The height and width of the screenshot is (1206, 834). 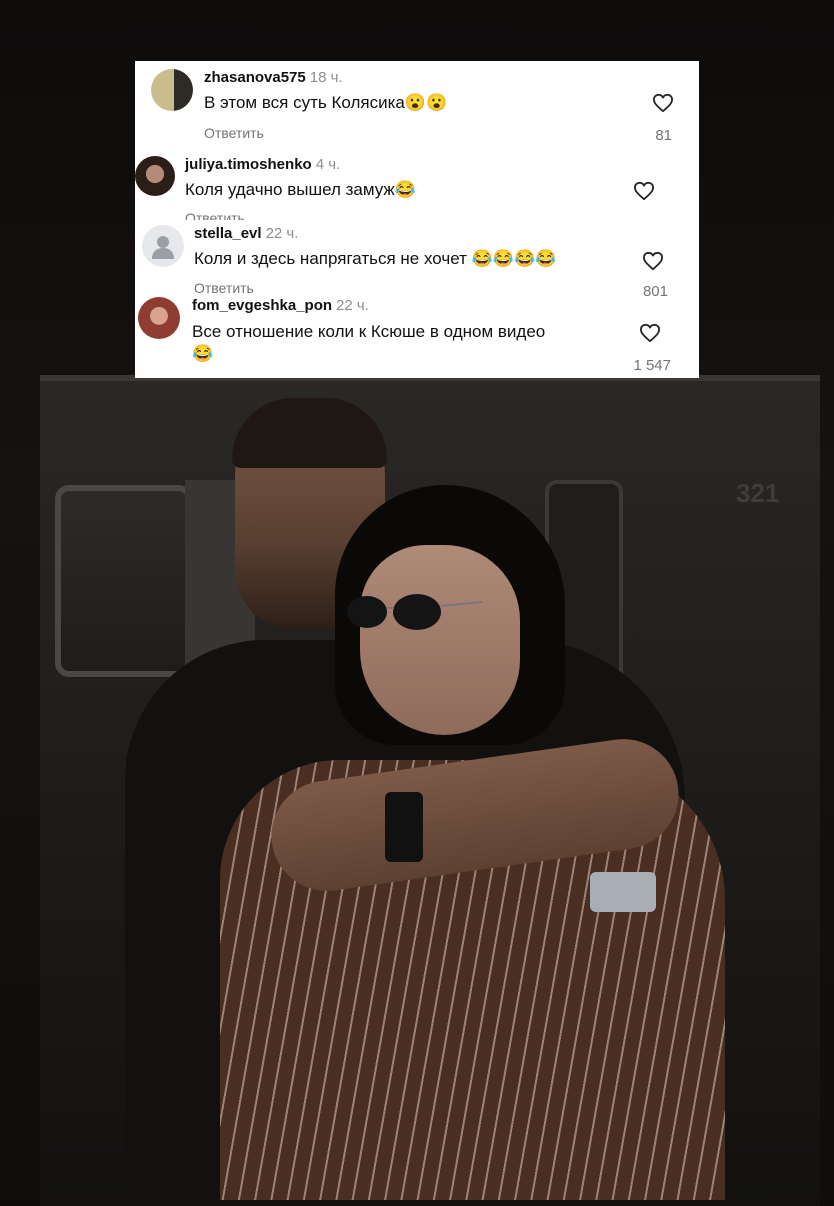 I want to click on likes-count: 1 547, so click(x=652, y=365).